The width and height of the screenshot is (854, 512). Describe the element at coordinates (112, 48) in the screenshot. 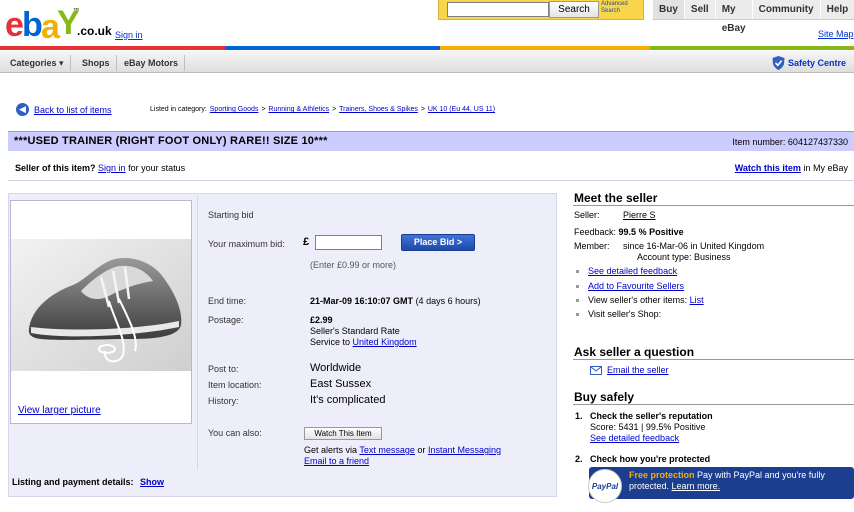

I see `color-bar-red` at that location.